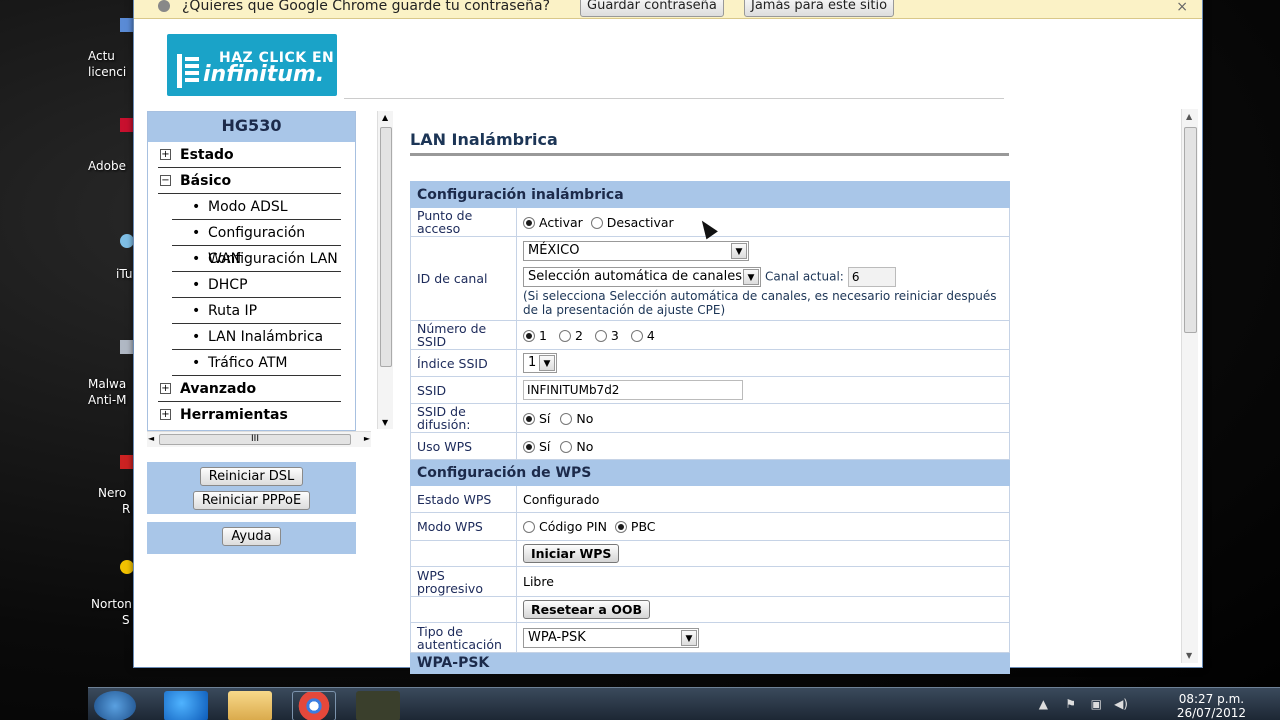  What do you see at coordinates (264, 74) in the screenshot?
I see `logo-line2: infinitum.` at bounding box center [264, 74].